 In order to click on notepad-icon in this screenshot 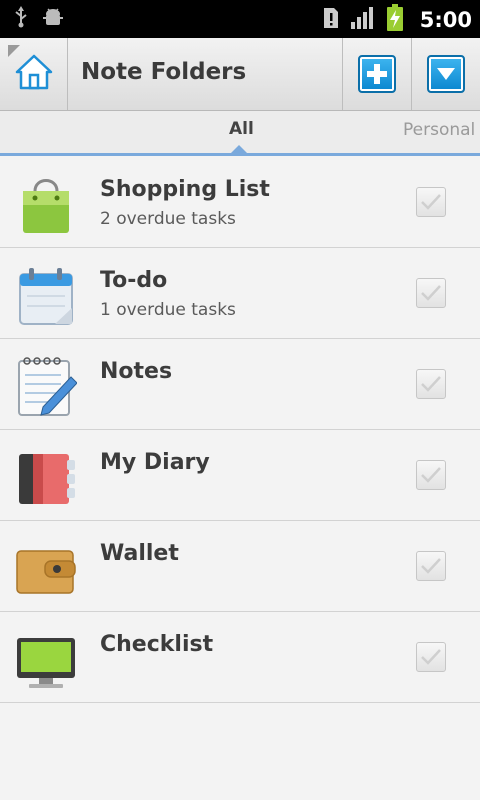, I will do `click(46, 386)`.